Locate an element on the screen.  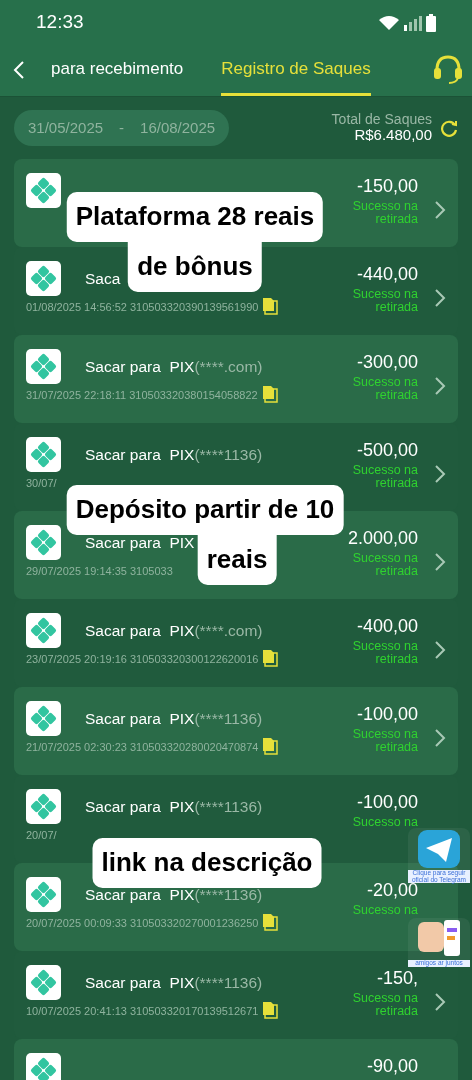
total-label: Total de Saques is located at coordinates (381, 120).